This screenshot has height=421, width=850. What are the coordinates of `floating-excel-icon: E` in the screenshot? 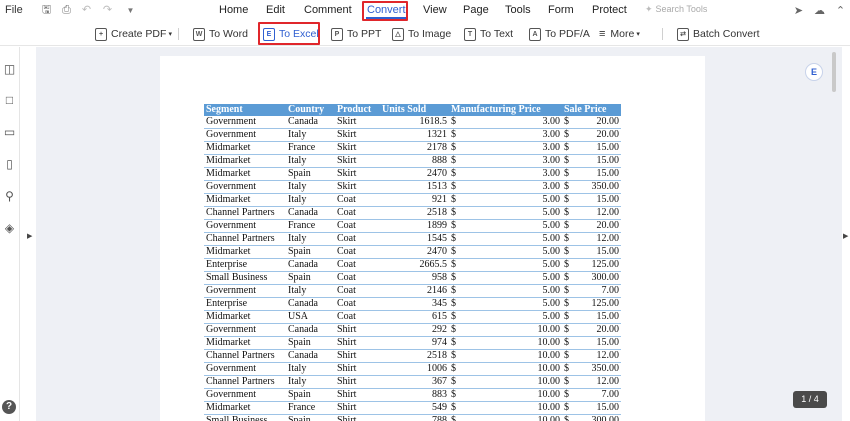 It's located at (814, 72).